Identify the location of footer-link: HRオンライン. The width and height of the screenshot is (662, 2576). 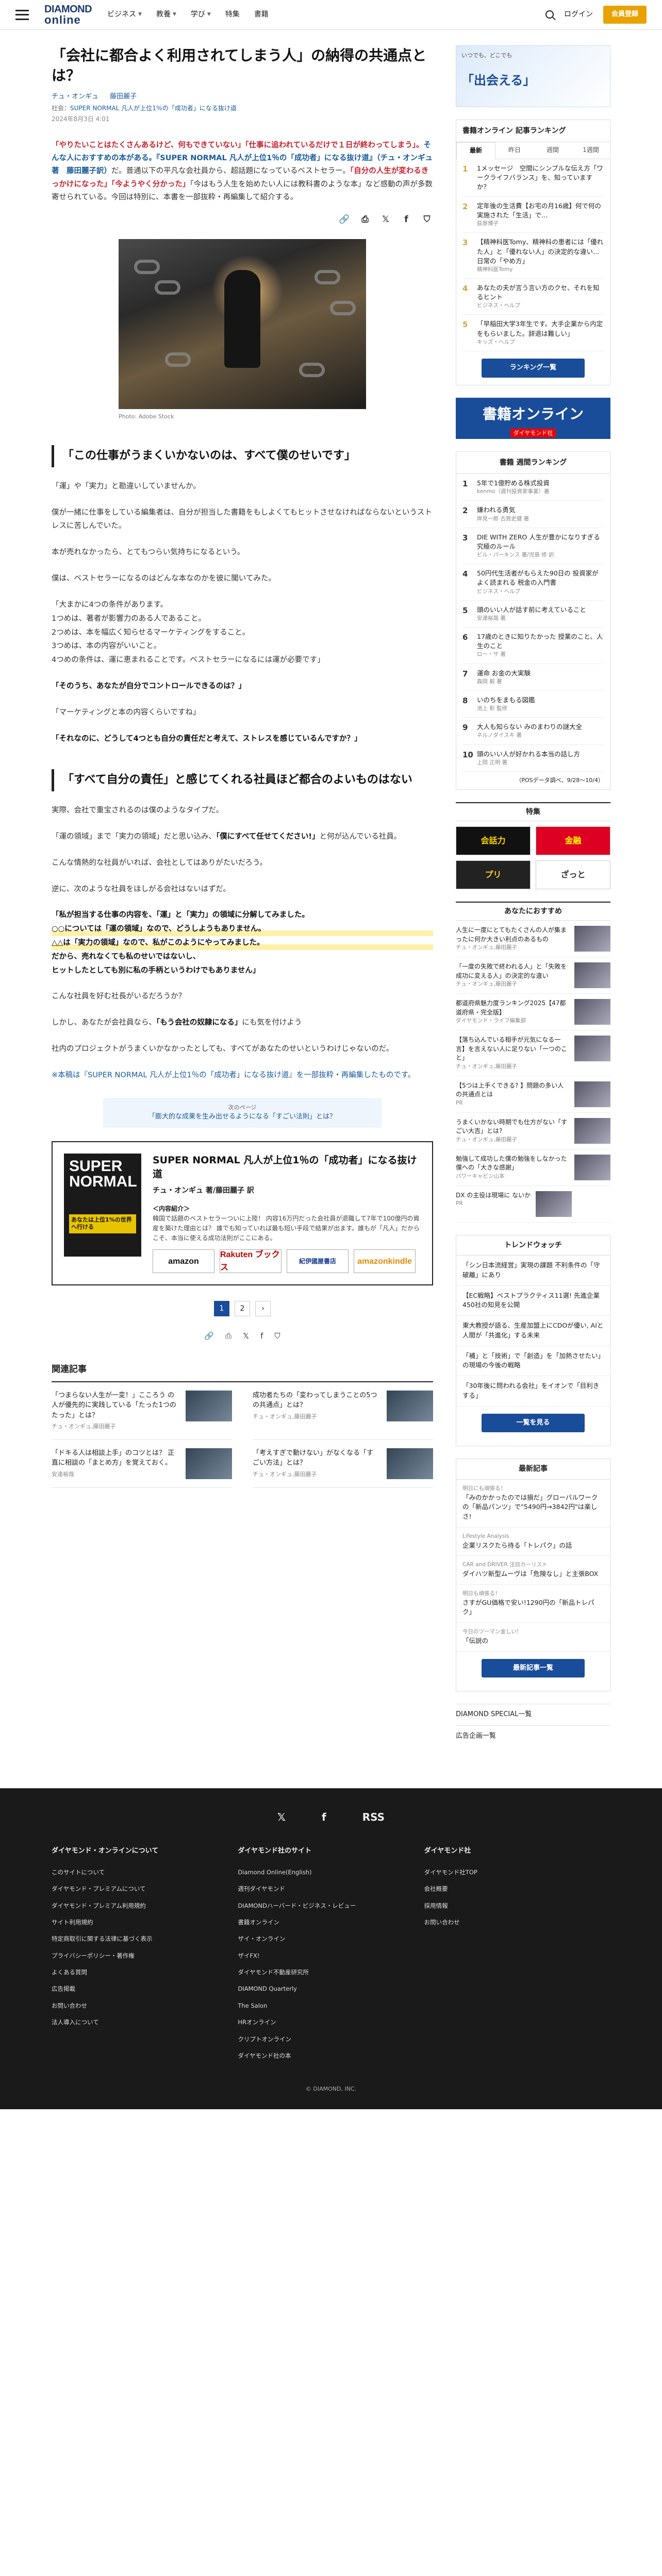
(323, 2022).